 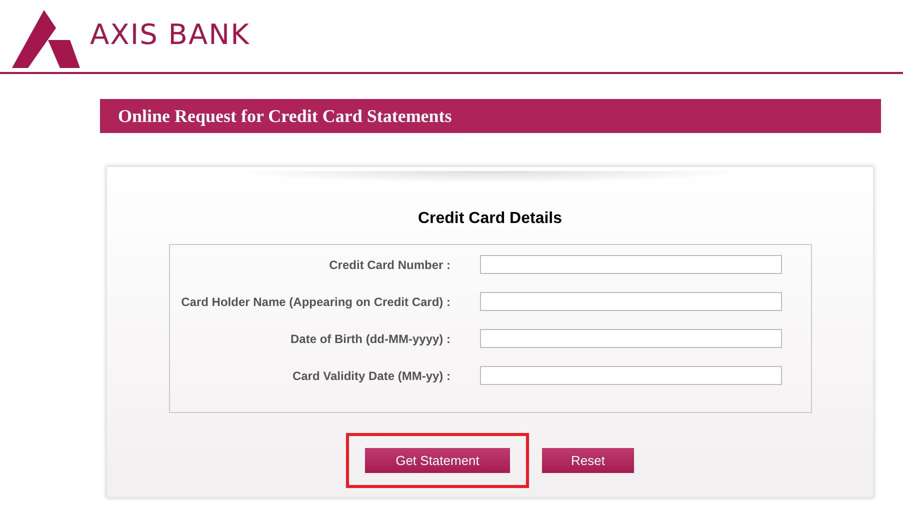 I want to click on logo-icon, so click(x=46, y=40).